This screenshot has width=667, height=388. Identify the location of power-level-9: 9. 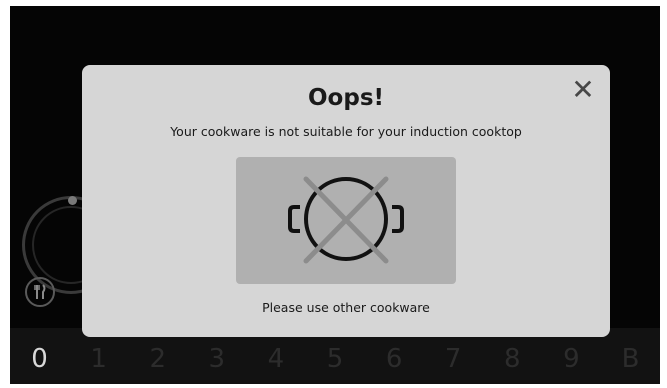
(571, 359).